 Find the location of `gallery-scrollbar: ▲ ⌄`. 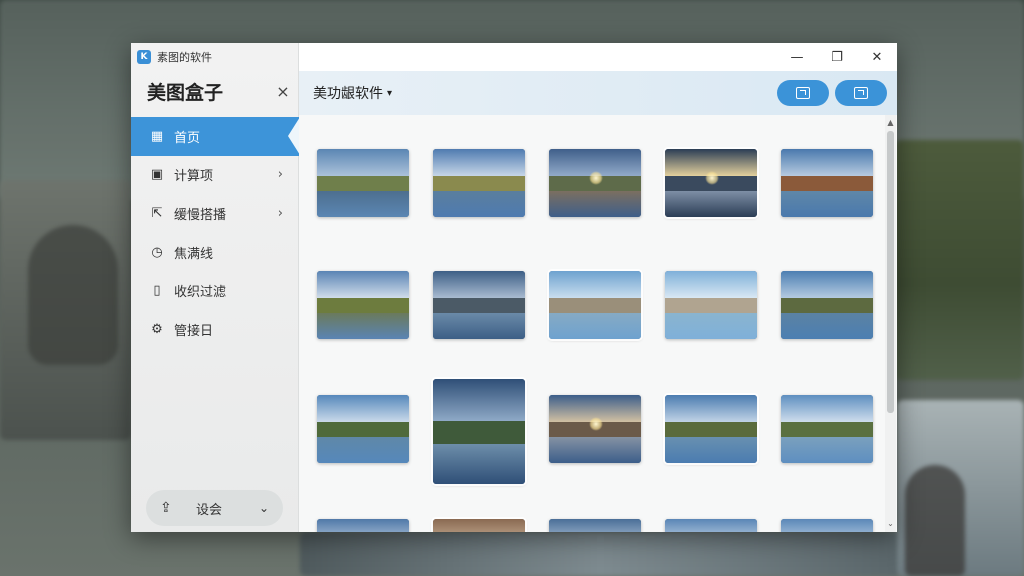

gallery-scrollbar: ▲ ⌄ is located at coordinates (890, 323).